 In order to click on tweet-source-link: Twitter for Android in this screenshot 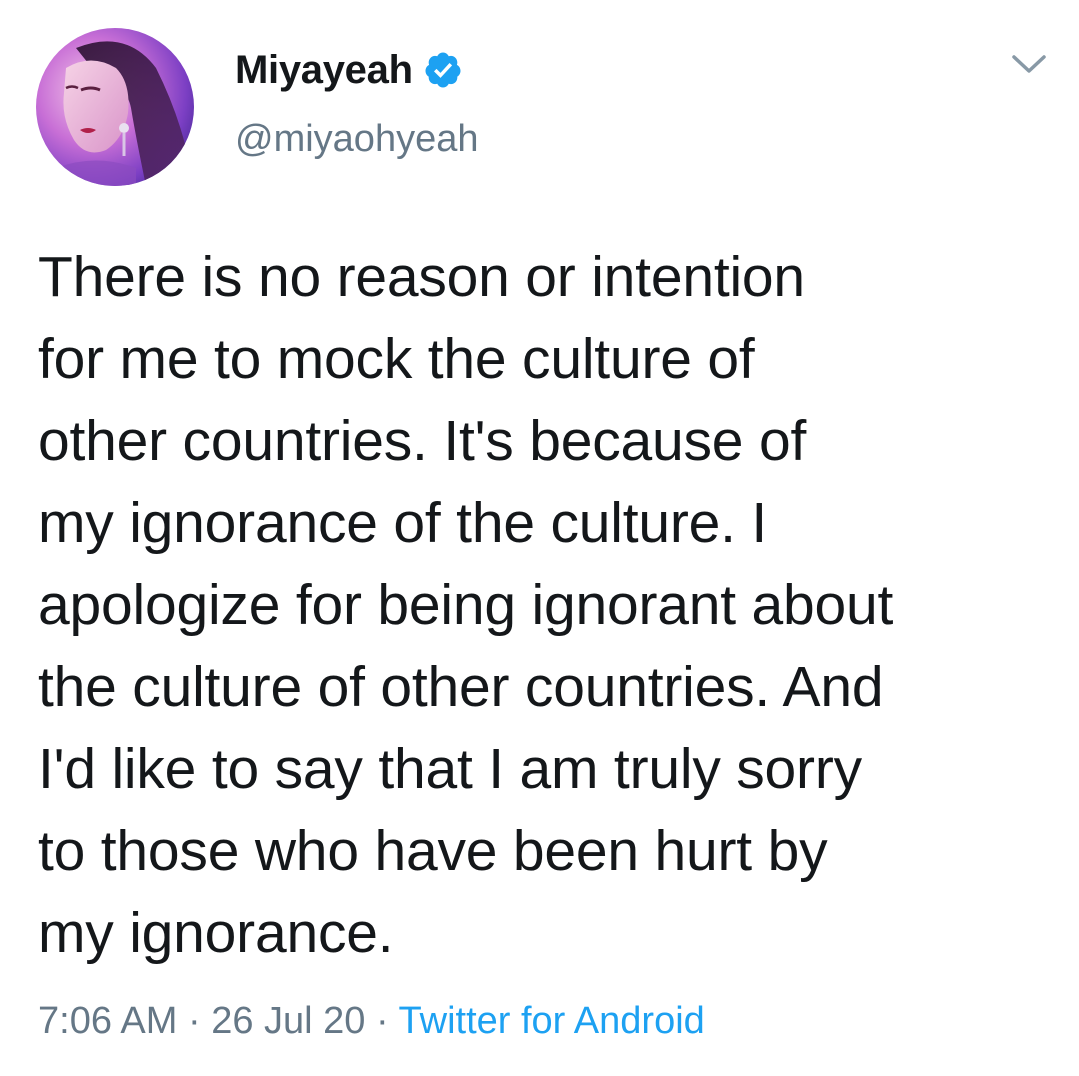, I will do `click(552, 1021)`.